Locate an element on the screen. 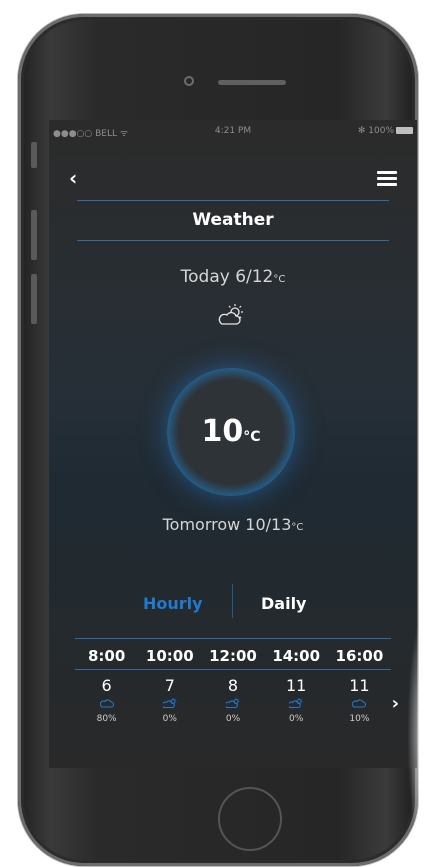 The height and width of the screenshot is (867, 424). forecast-column: 11 10% is located at coordinates (359, 700).